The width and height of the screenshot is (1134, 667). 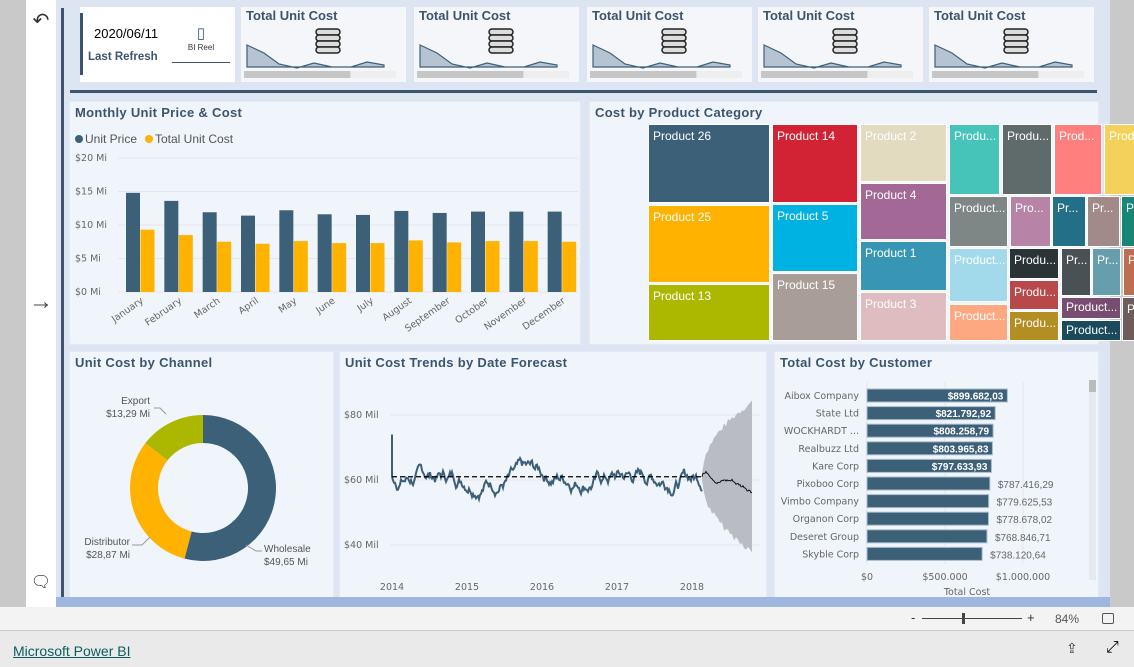 What do you see at coordinates (91, 158) in the screenshot?
I see `y-tick: $20 Mi` at bounding box center [91, 158].